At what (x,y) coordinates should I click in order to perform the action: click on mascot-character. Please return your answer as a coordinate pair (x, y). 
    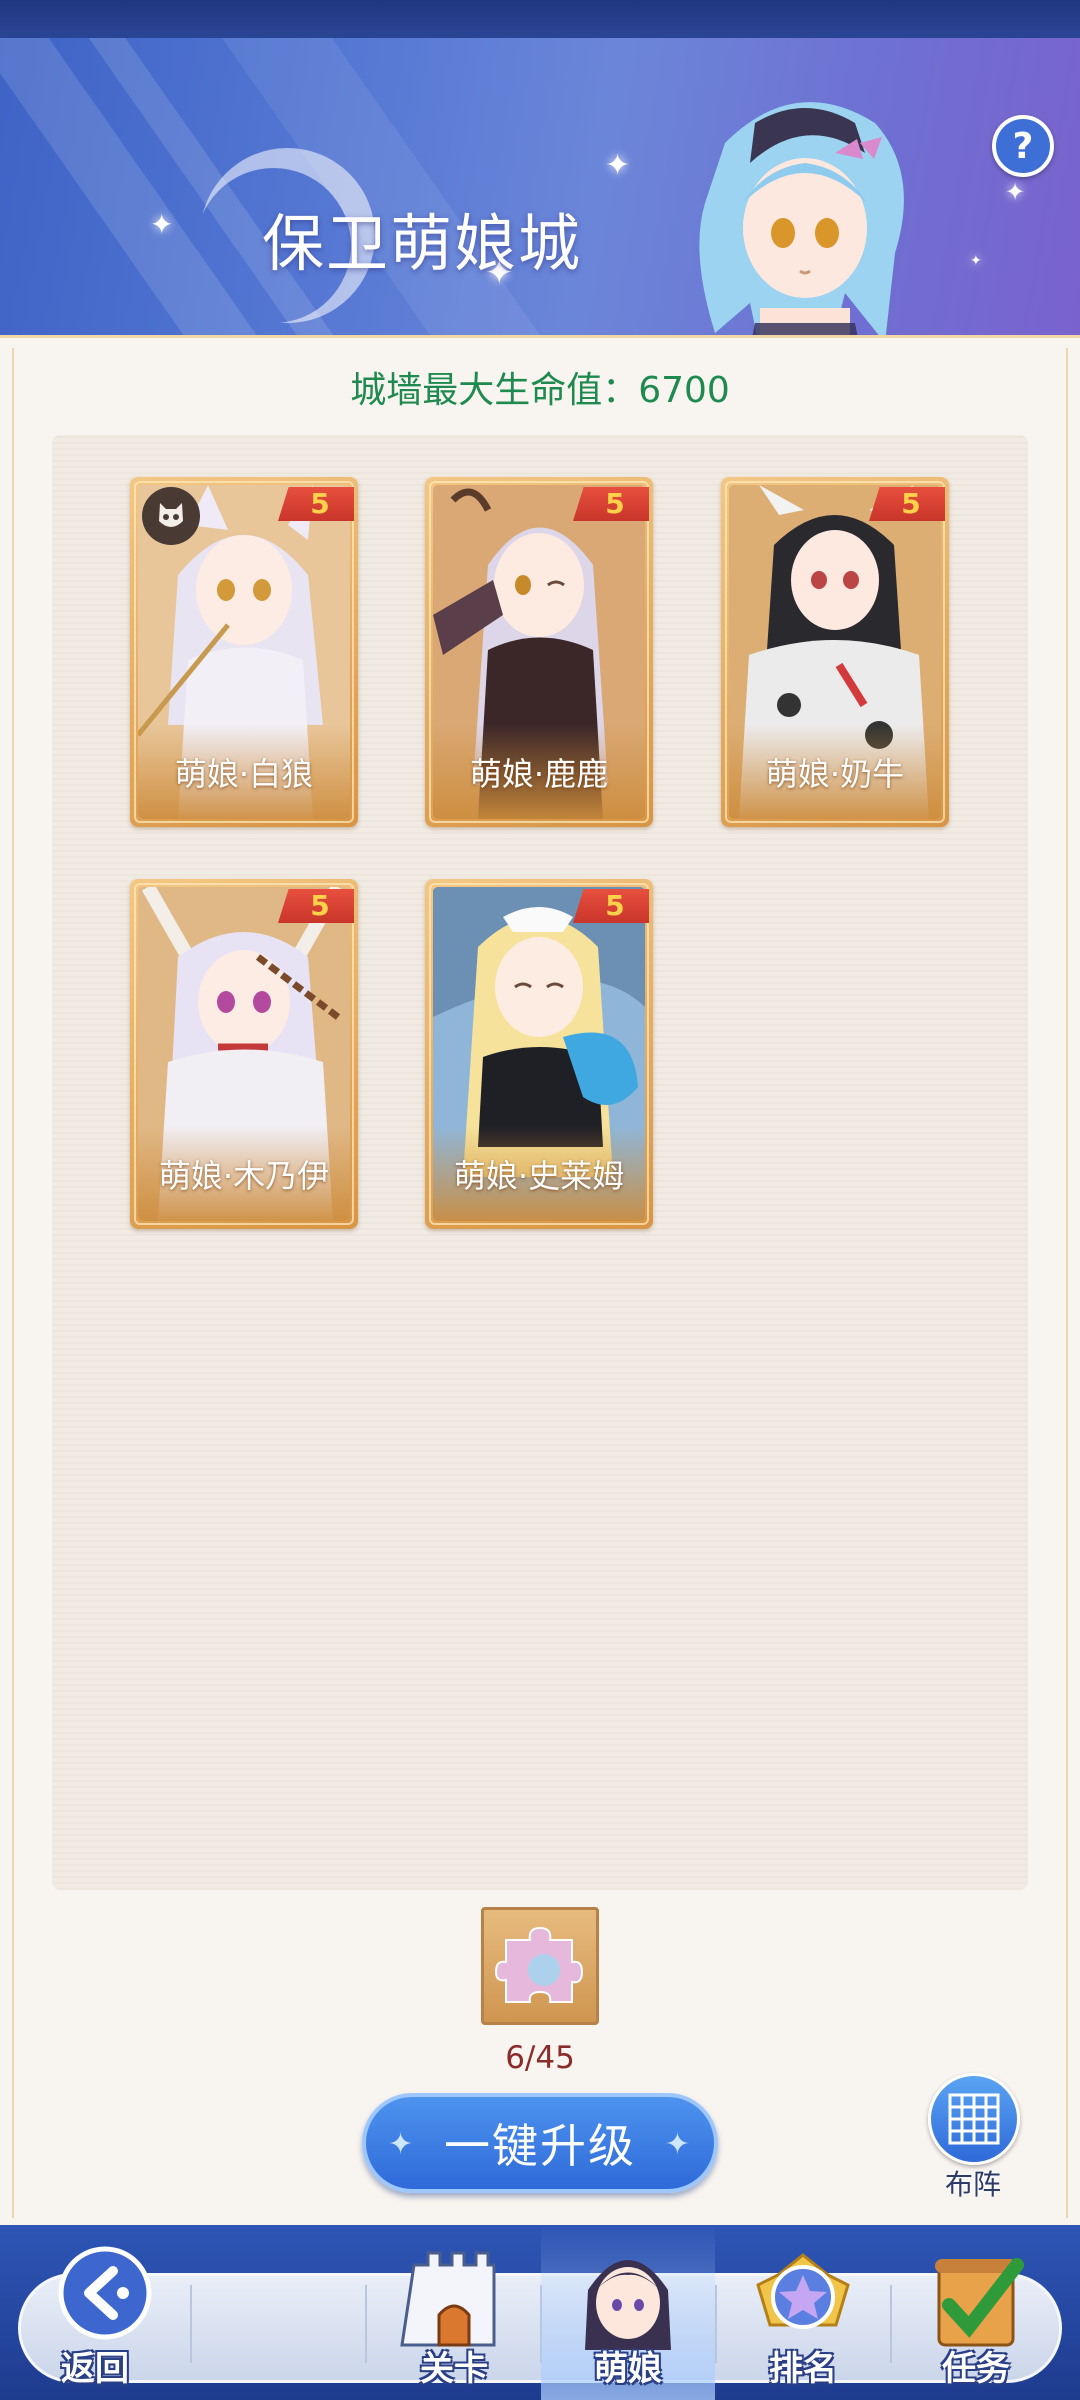
    Looking at the image, I should click on (801, 220).